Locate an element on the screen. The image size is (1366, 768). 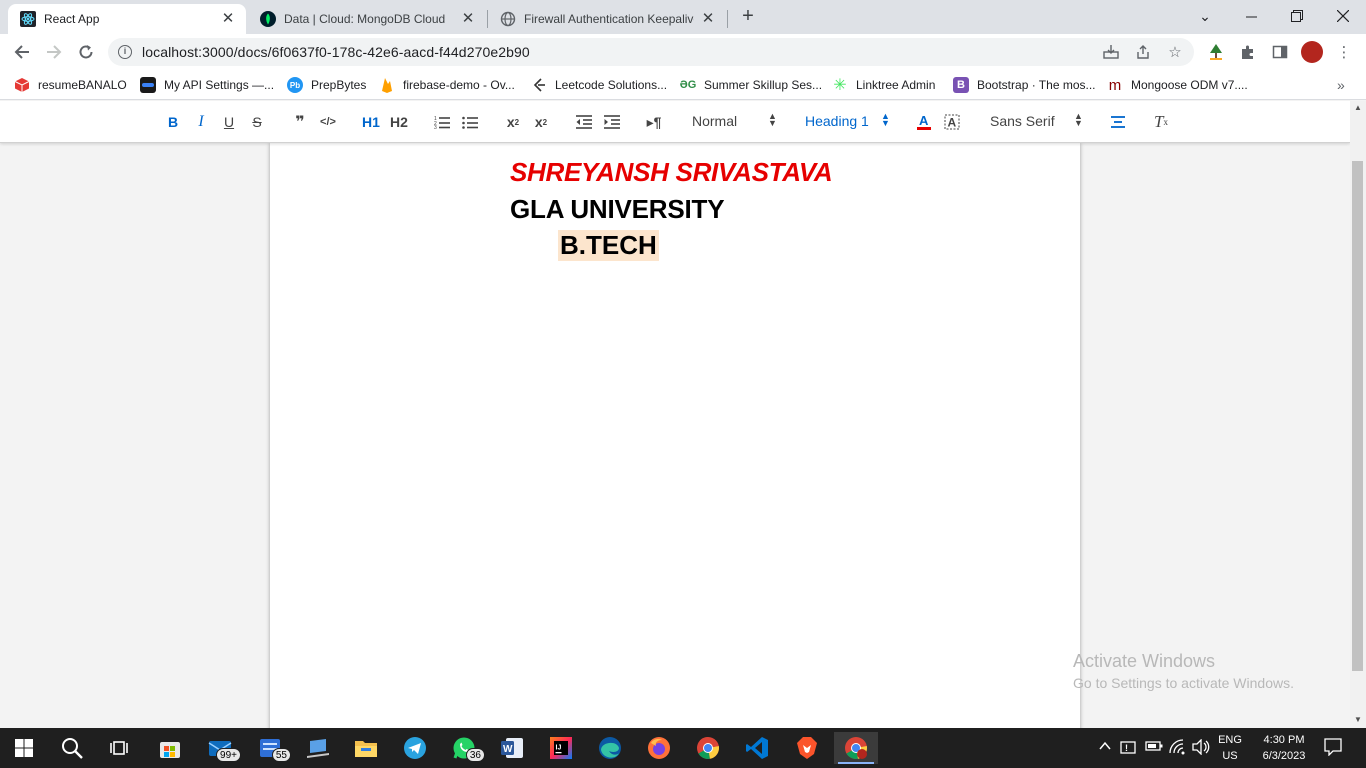
bookmark-resumebanalo: resumeBANALO is located at coordinates (70, 85).